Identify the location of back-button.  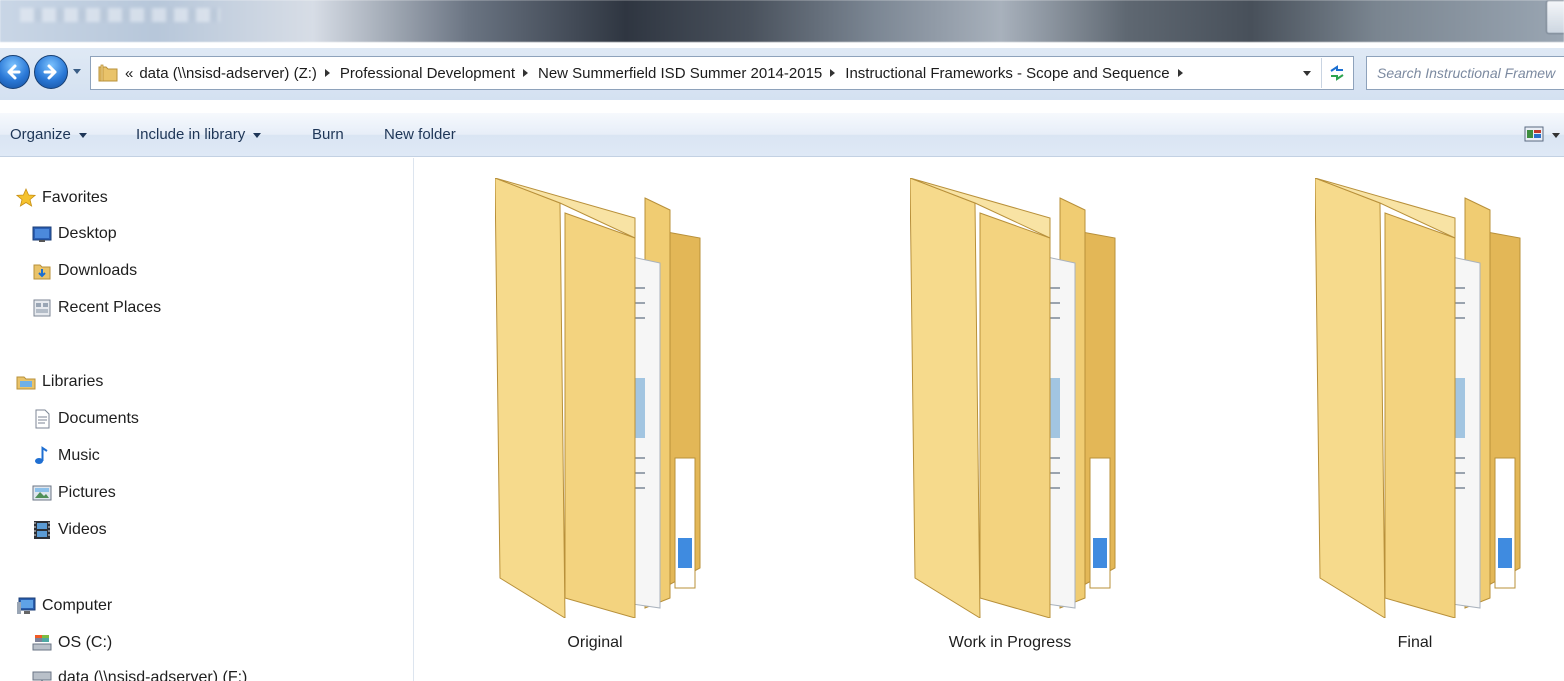
(15, 72).